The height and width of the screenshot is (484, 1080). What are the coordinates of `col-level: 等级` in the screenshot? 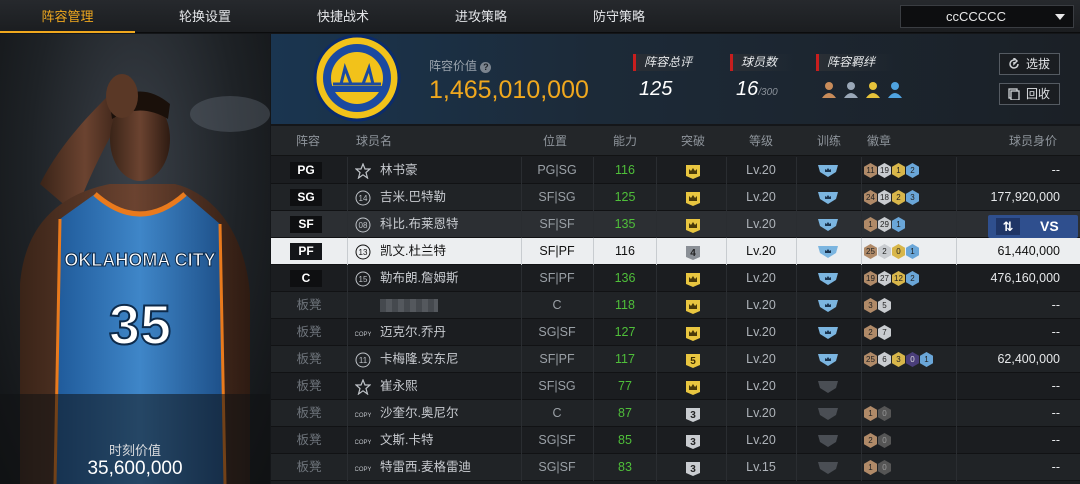 It's located at (761, 141).